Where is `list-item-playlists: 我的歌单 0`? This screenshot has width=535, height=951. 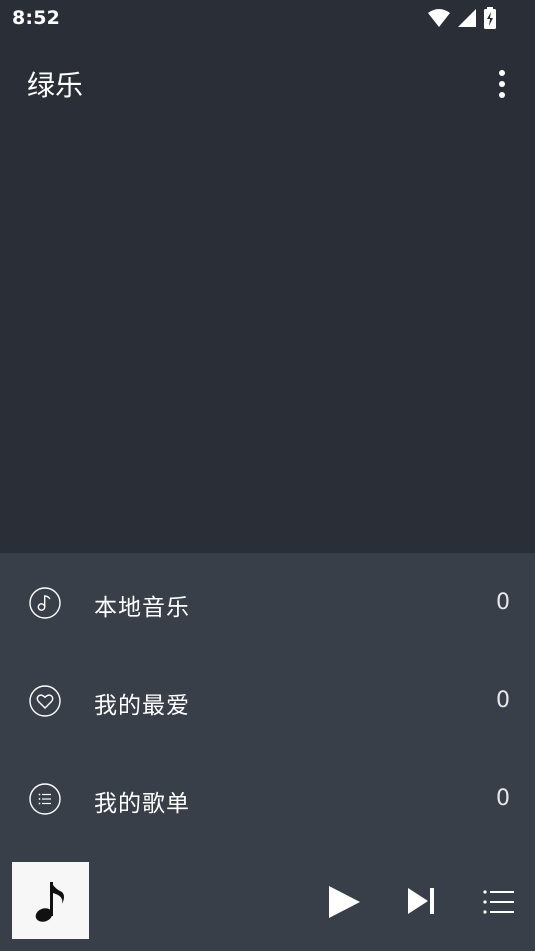 list-item-playlists: 我的歌单 0 is located at coordinates (267, 798).